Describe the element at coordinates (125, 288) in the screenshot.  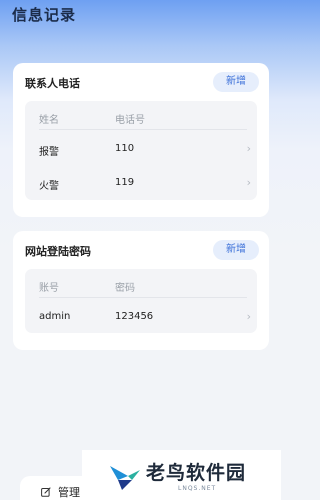
I see `column-header-password: 密码` at that location.